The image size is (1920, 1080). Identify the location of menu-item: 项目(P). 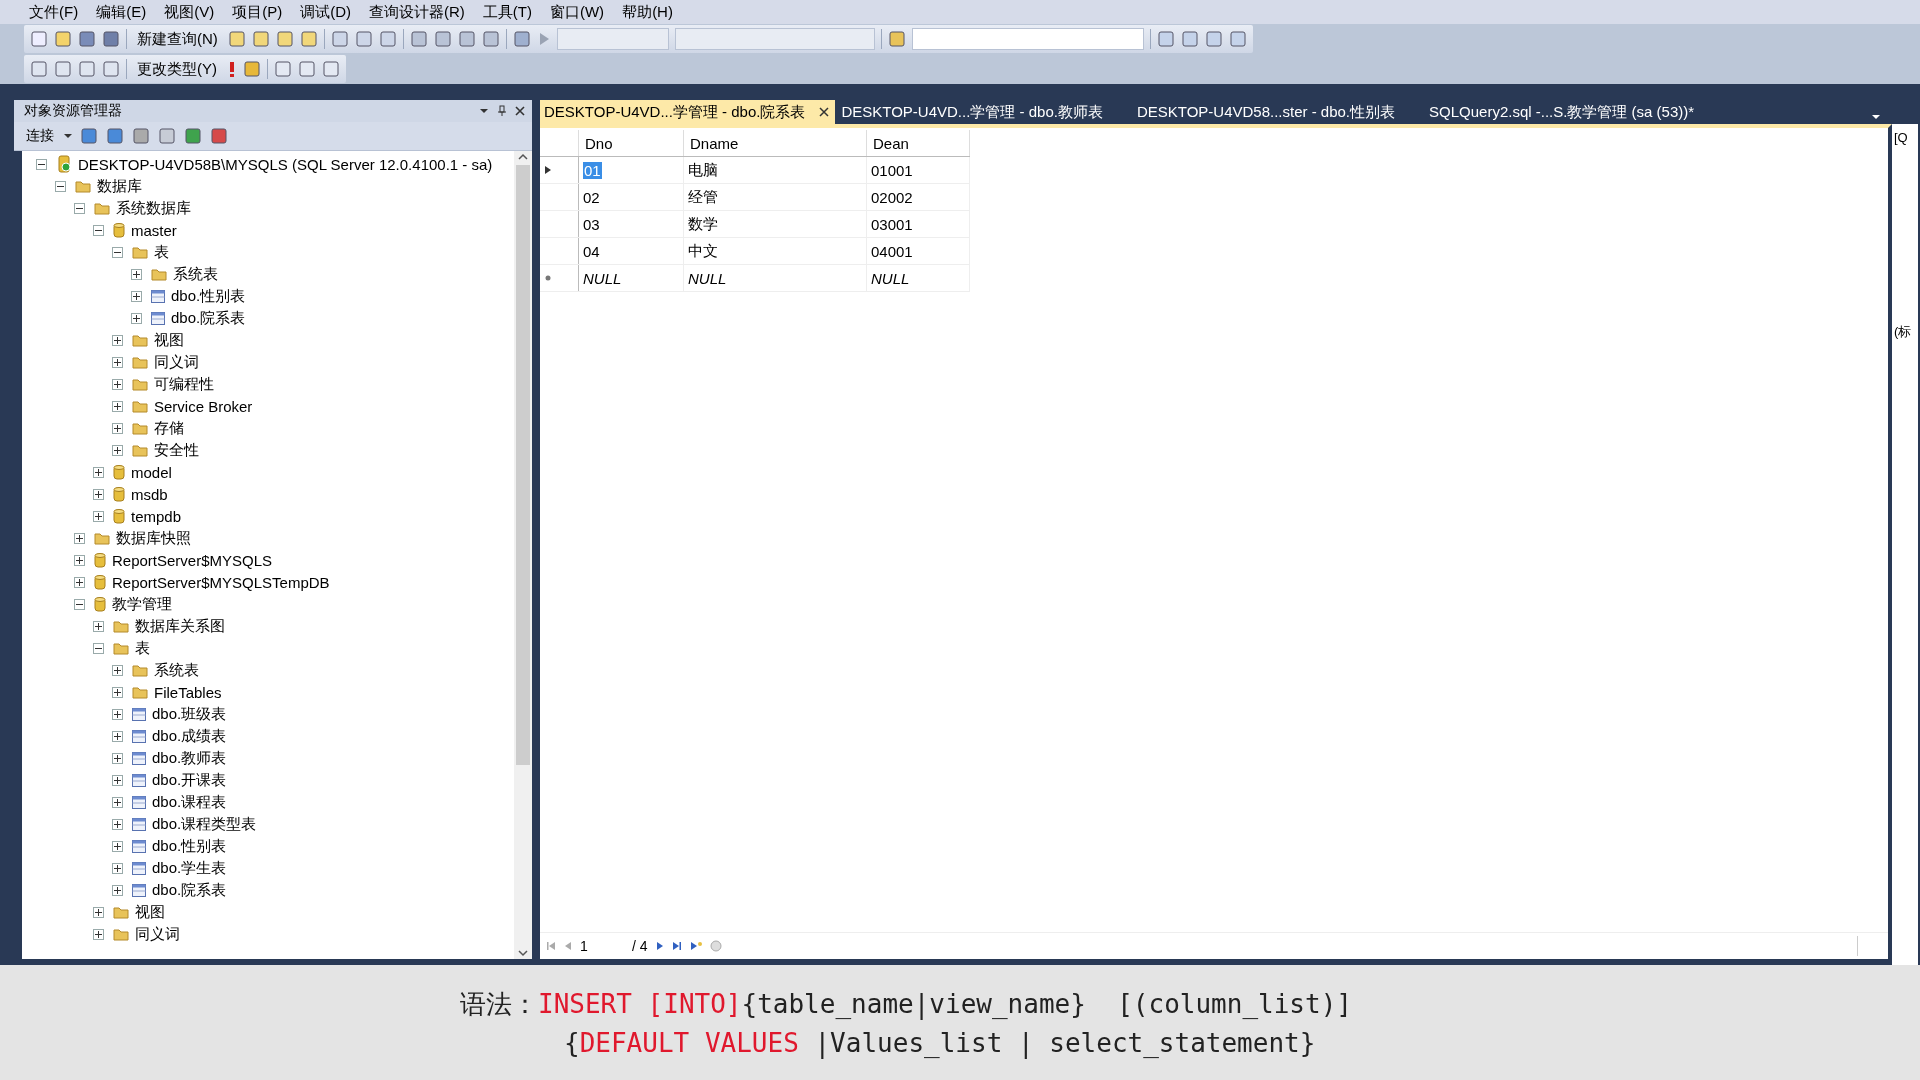
(257, 12).